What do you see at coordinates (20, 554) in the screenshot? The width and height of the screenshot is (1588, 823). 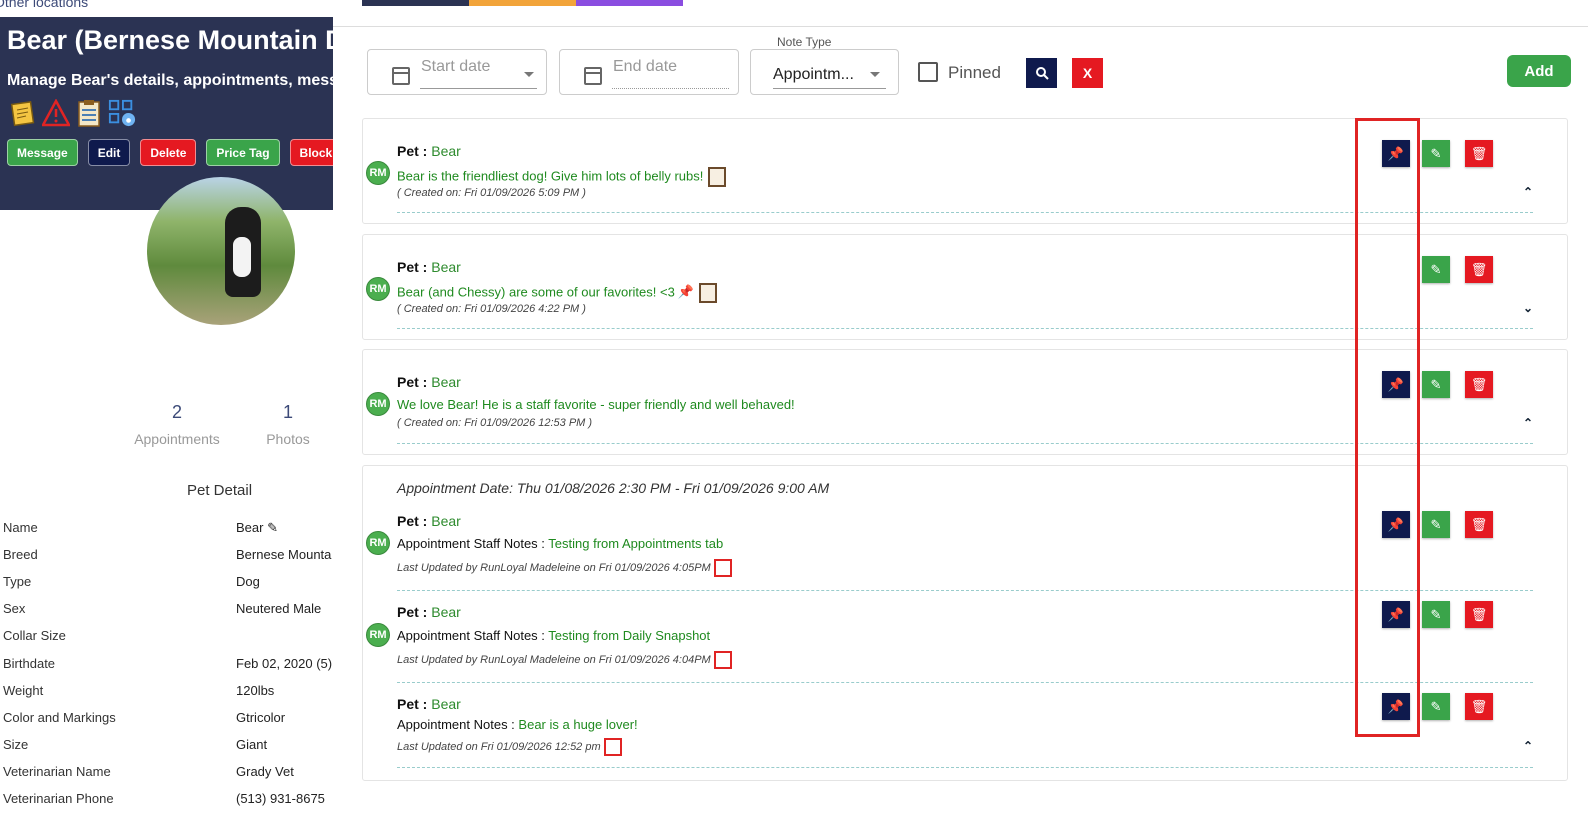 I see `detail-label: Breed` at bounding box center [20, 554].